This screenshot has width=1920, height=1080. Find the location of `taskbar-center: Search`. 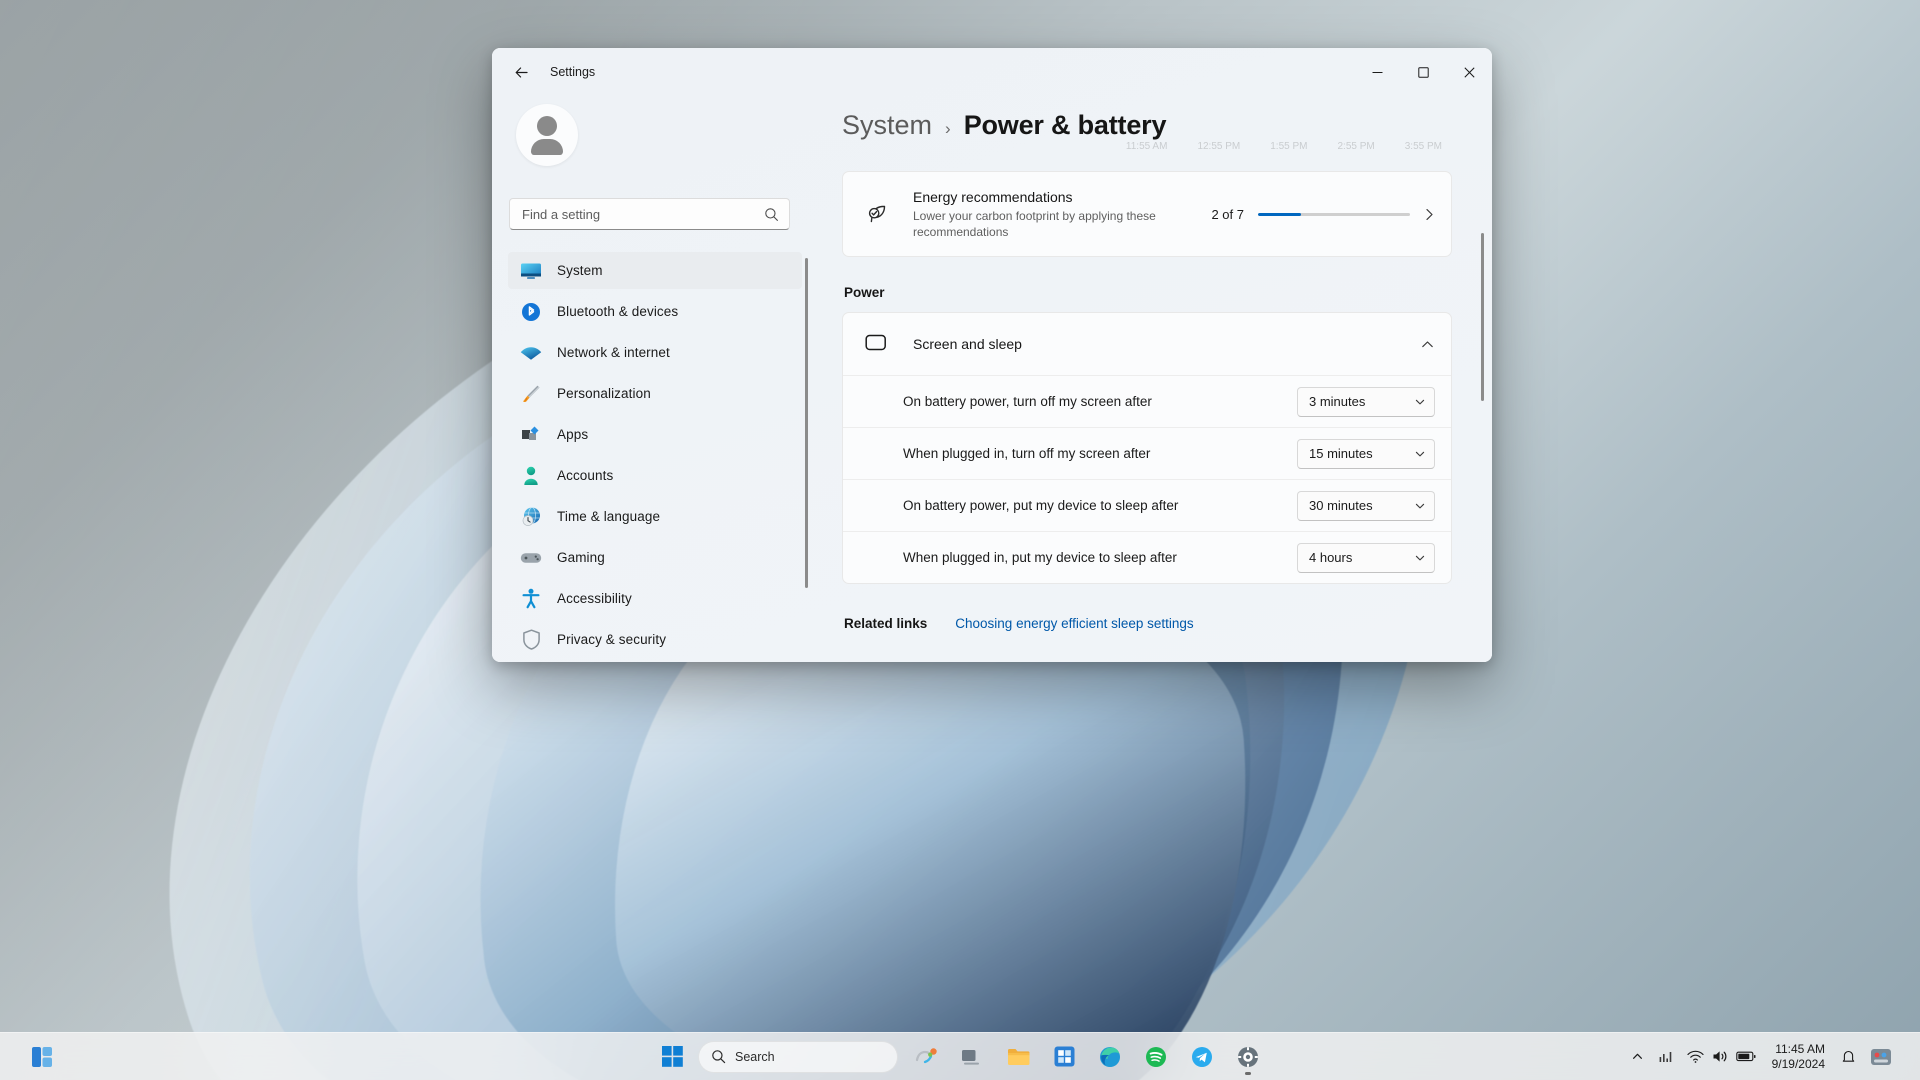

taskbar-center: Search is located at coordinates (960, 1057).